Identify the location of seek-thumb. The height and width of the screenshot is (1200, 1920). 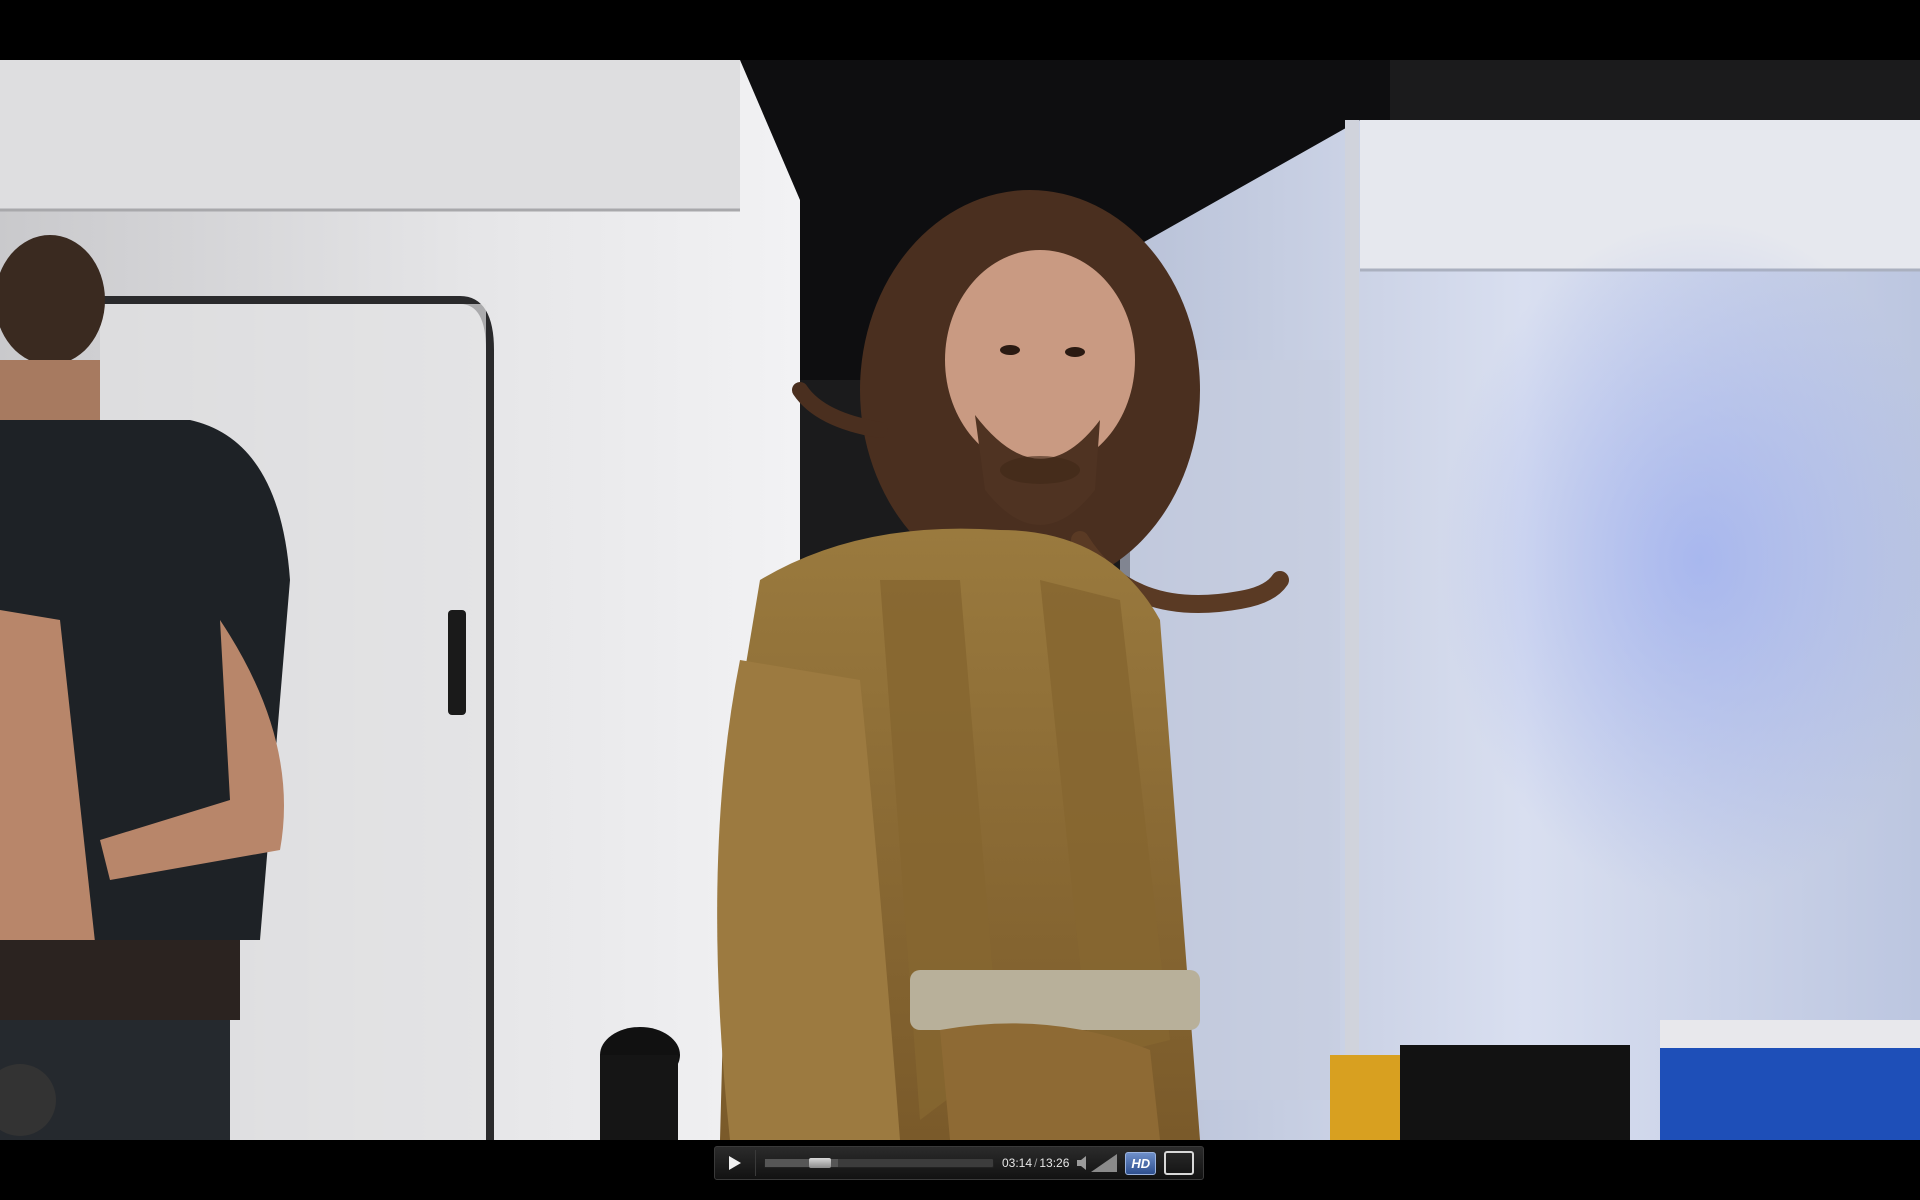
(819, 1163).